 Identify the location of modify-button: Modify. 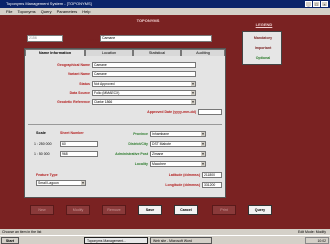
(78, 210).